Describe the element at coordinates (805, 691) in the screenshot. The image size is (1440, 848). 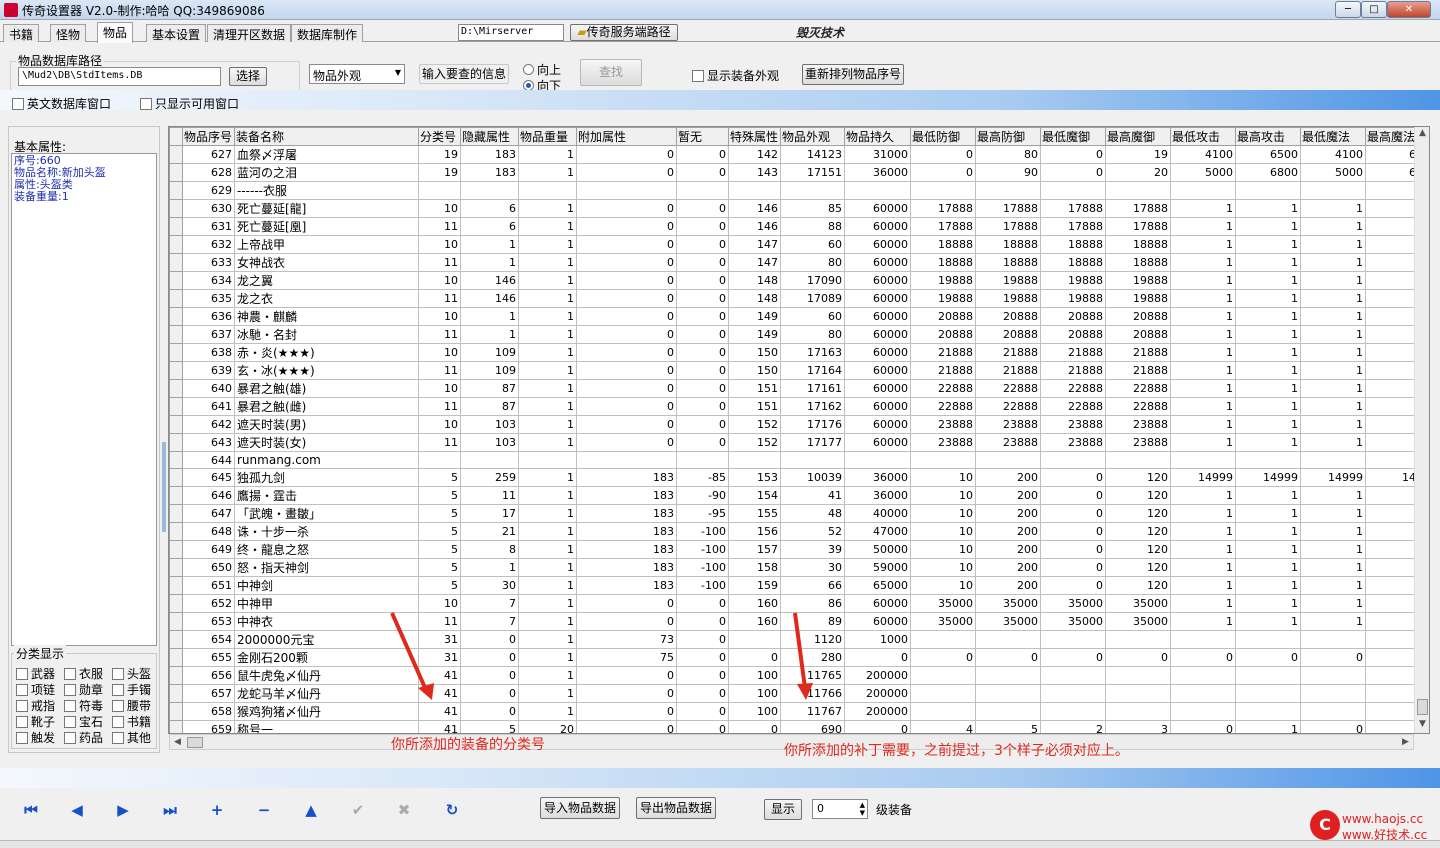
I see `right-arrow-head` at that location.